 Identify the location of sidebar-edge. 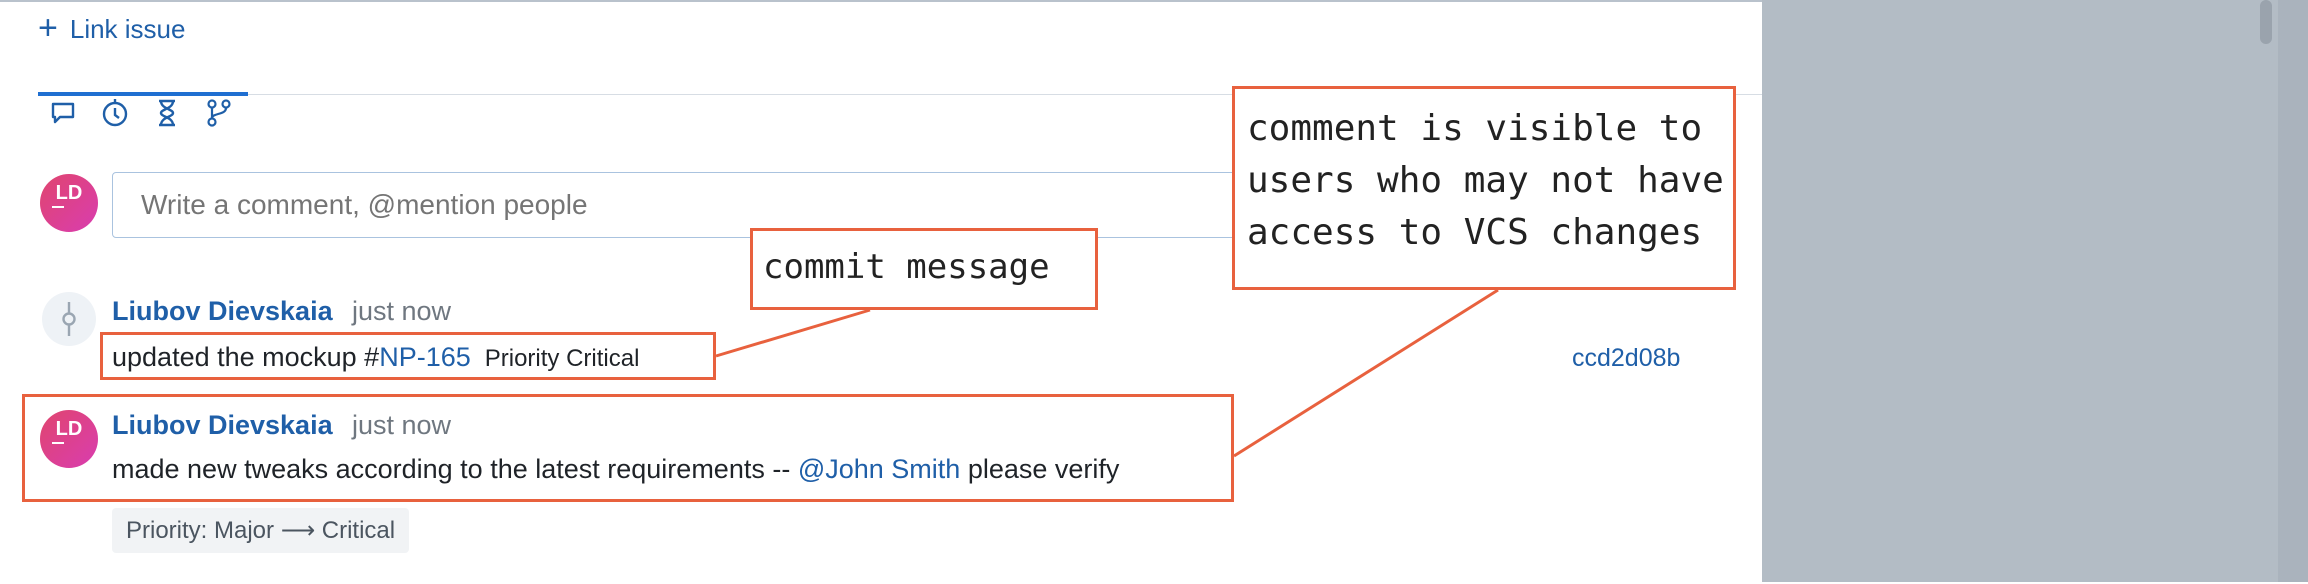
(2293, 291).